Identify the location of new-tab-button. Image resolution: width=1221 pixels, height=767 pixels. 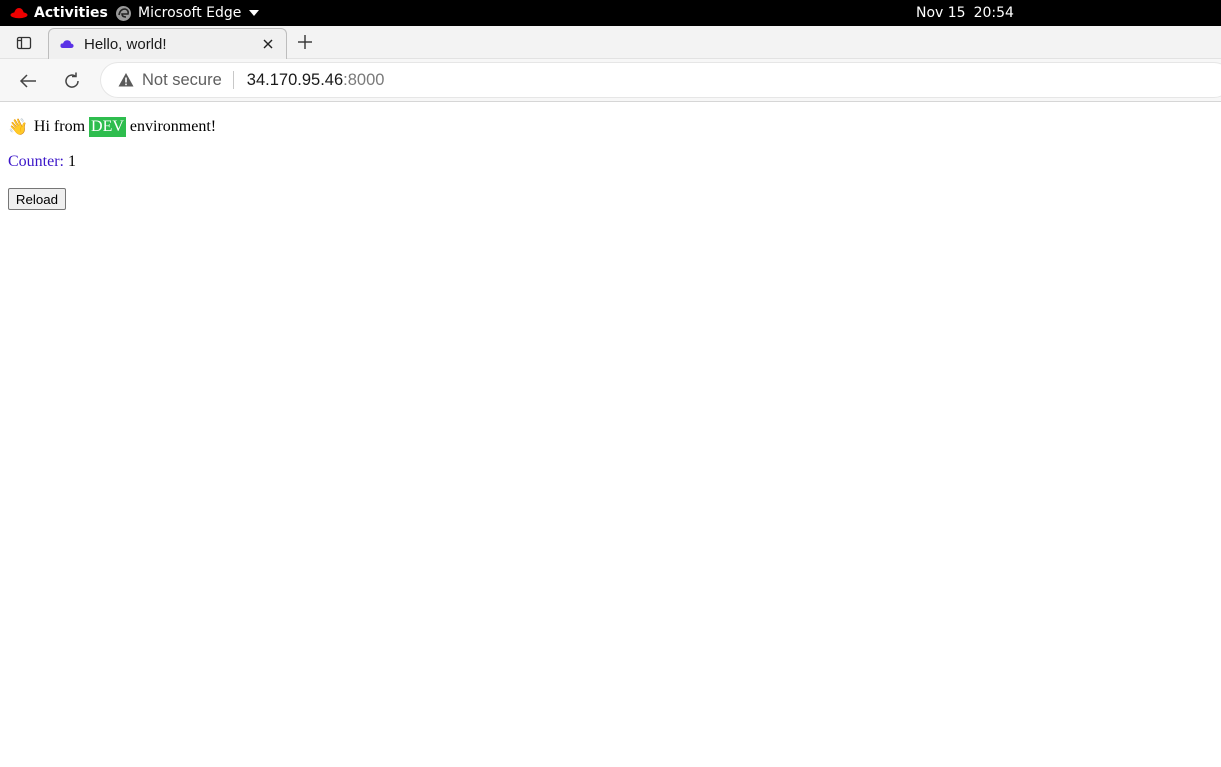
(305, 42).